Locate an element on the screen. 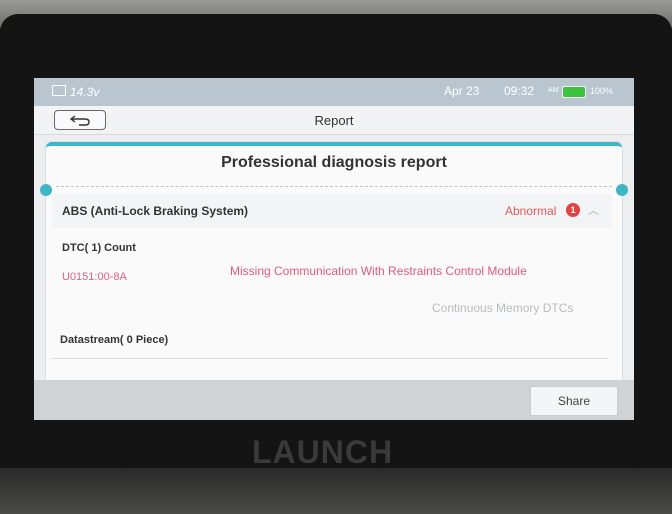 The image size is (672, 514). voltage-readout: 14.3v is located at coordinates (85, 92).